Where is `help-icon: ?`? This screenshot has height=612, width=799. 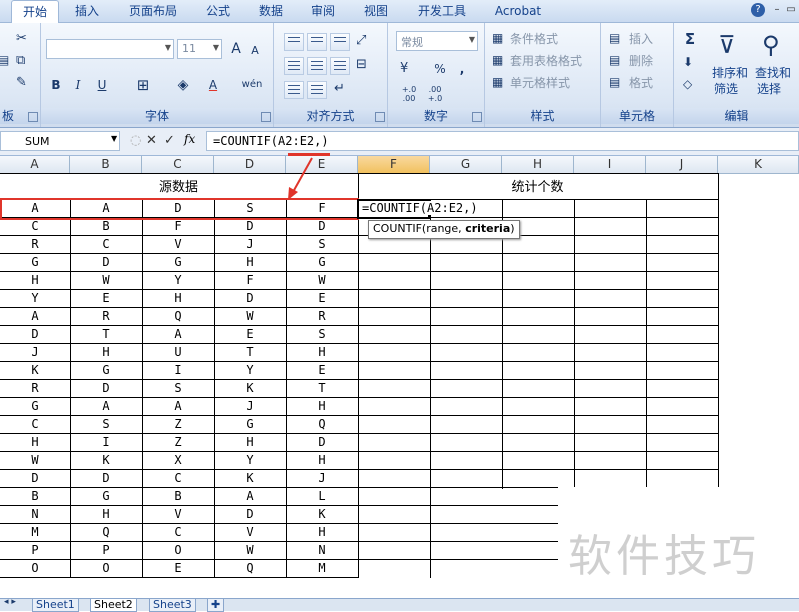
help-icon: ? is located at coordinates (758, 10).